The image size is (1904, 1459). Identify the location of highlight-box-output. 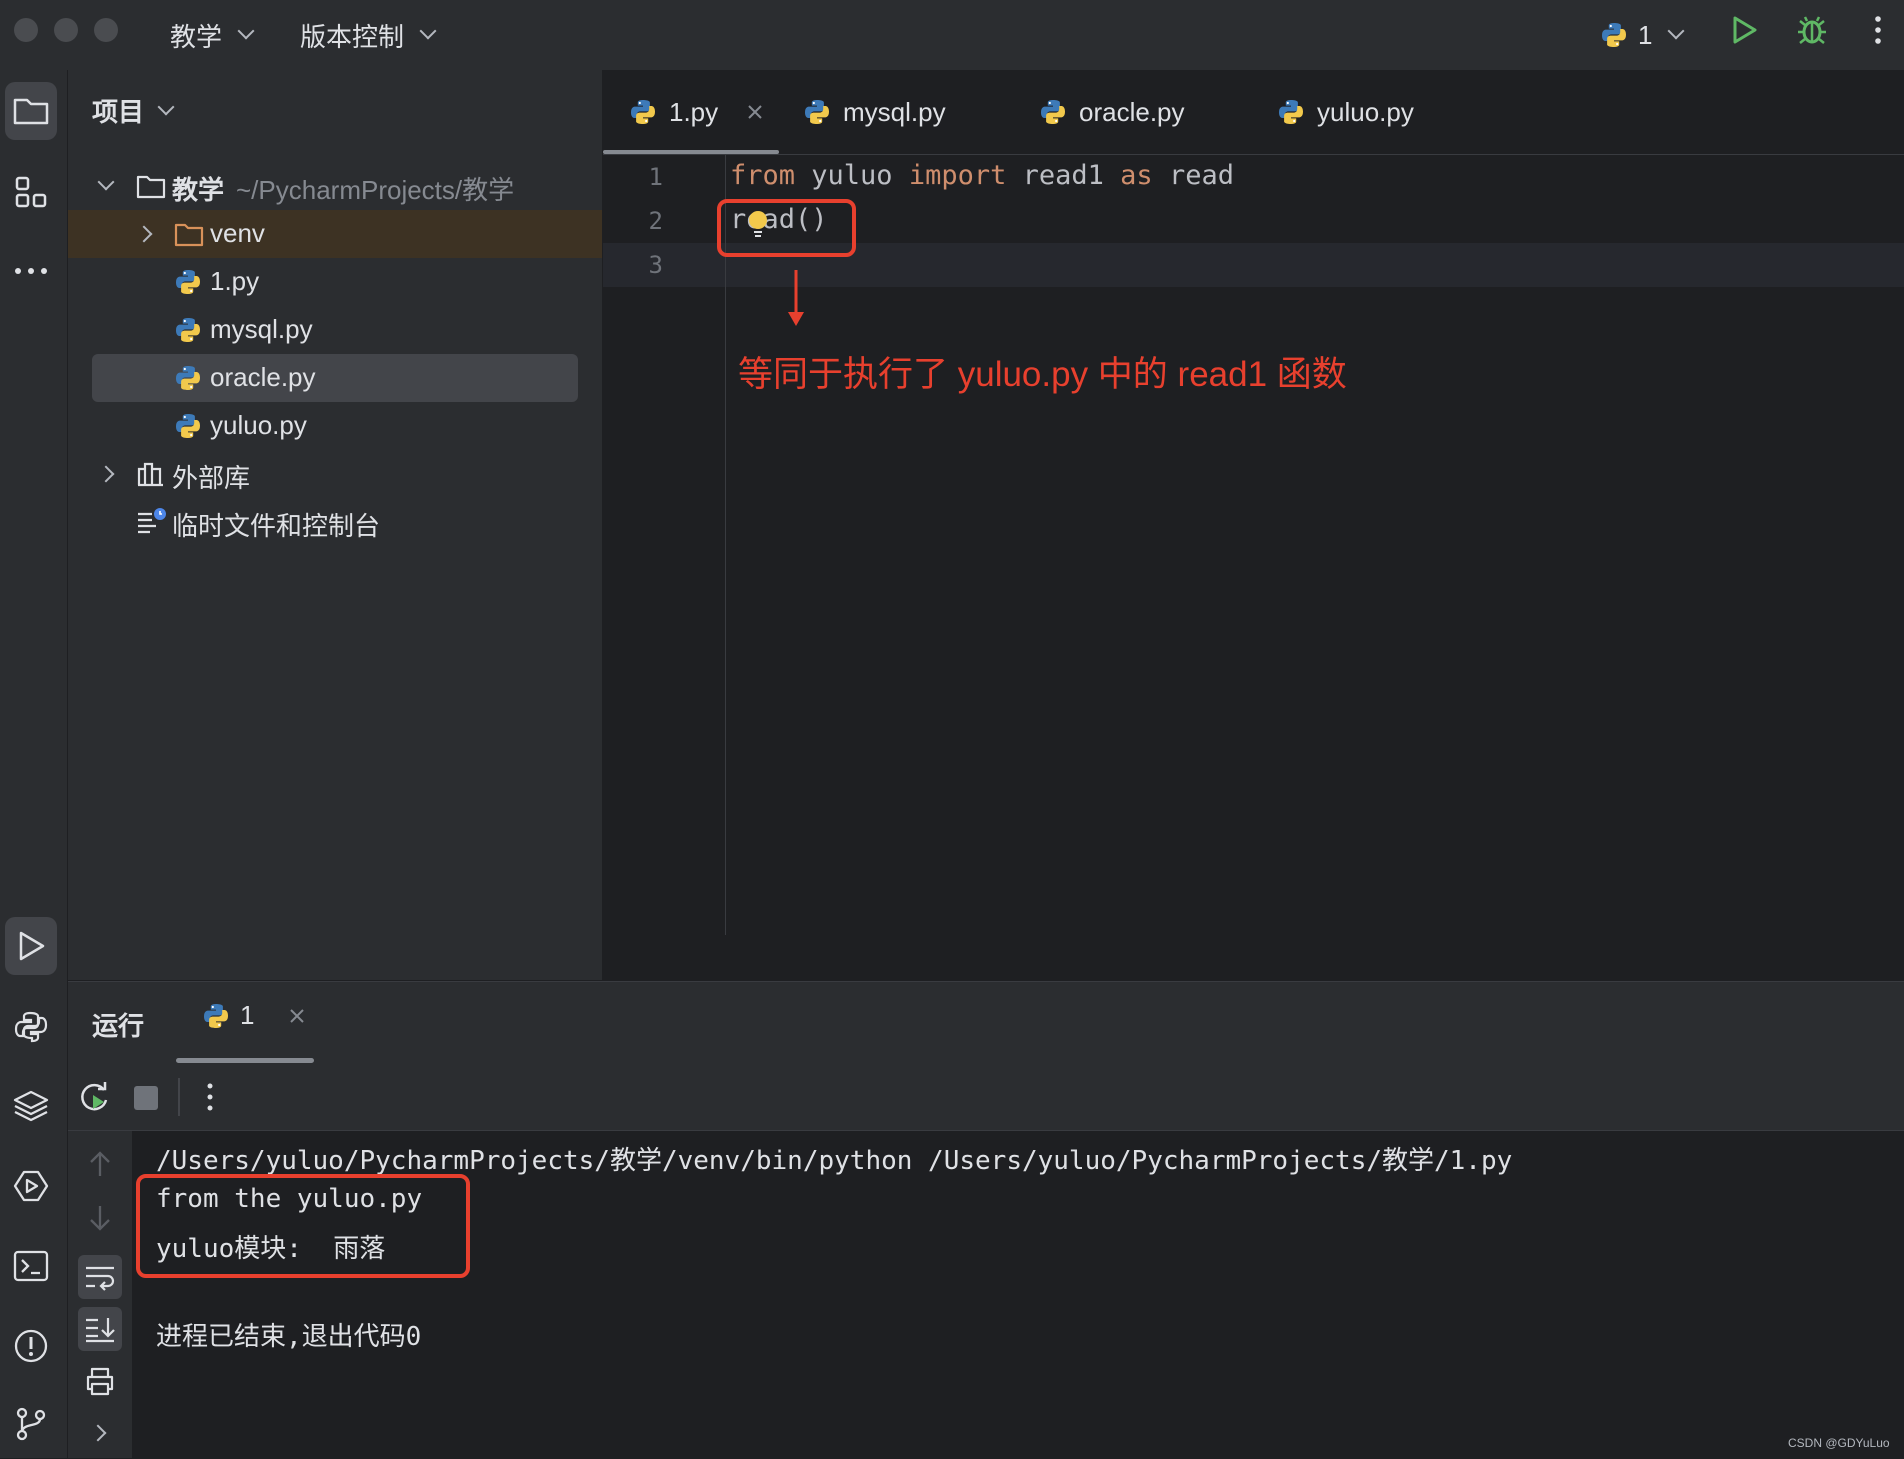
(303, 1226).